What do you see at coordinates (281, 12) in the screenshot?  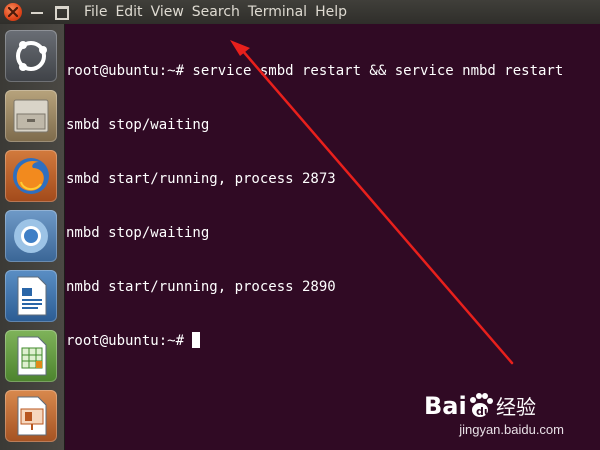 I see `menu-terminal: Terminal` at bounding box center [281, 12].